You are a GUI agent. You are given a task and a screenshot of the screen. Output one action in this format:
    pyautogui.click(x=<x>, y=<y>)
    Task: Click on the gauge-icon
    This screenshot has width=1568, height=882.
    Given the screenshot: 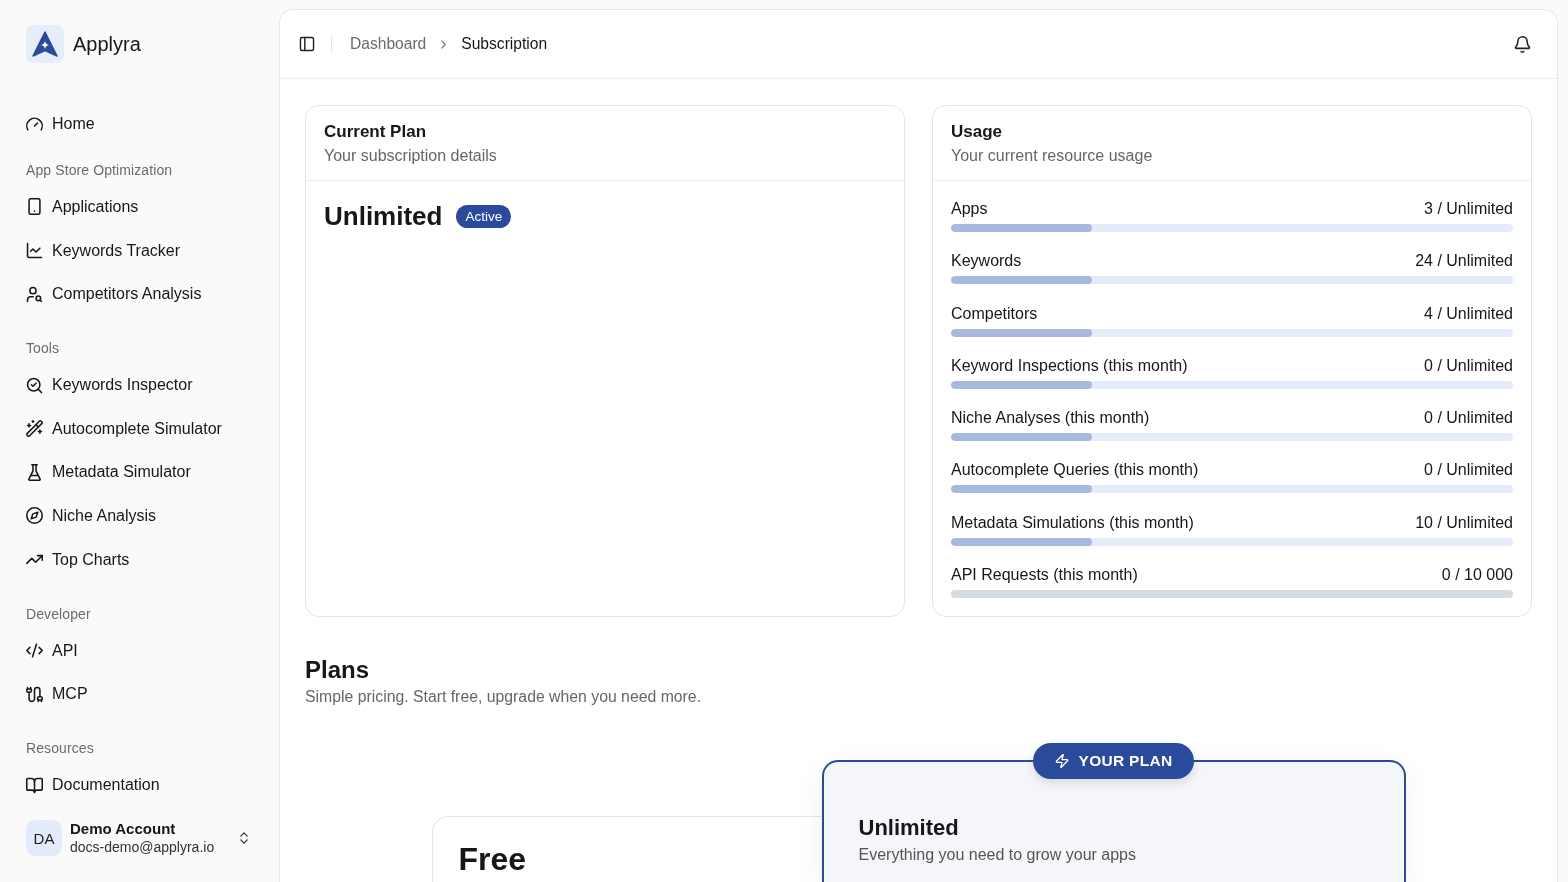 What is the action you would take?
    pyautogui.click(x=34, y=124)
    